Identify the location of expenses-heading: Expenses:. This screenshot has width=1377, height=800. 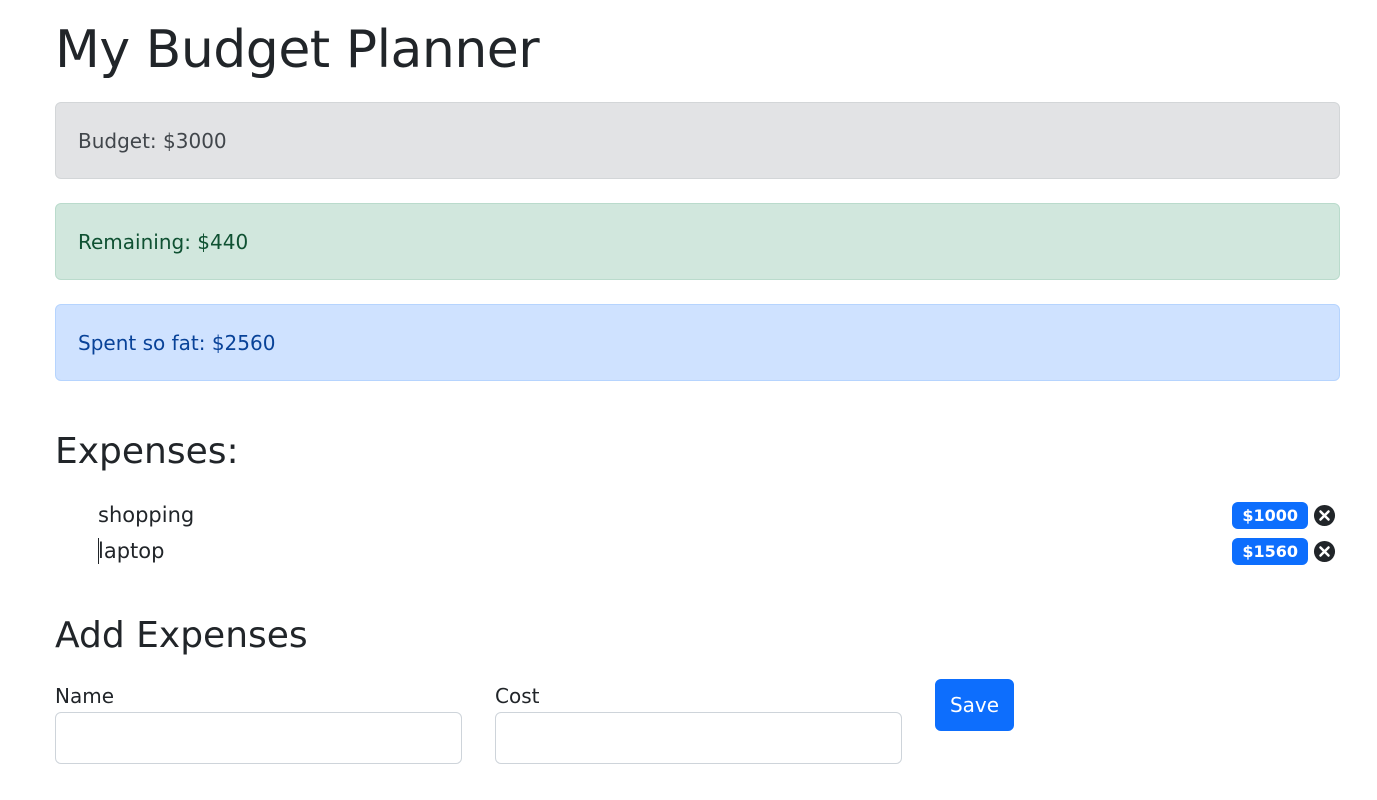
(147, 451).